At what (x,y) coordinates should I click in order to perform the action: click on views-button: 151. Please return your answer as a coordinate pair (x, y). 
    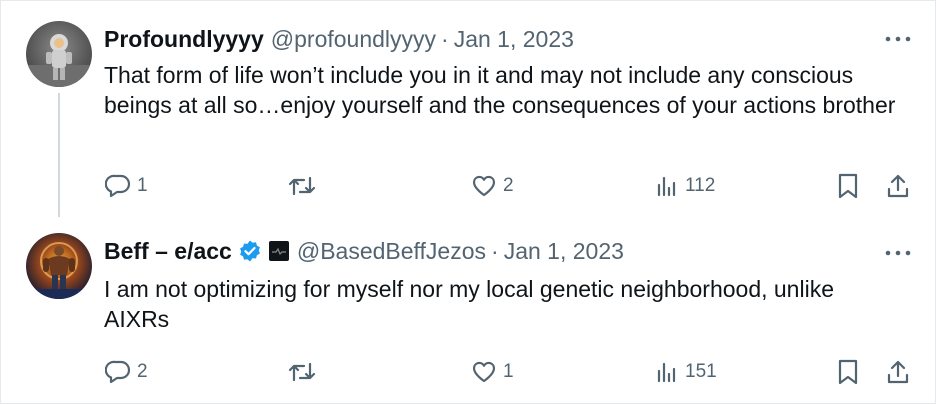
    Looking at the image, I should click on (686, 372).